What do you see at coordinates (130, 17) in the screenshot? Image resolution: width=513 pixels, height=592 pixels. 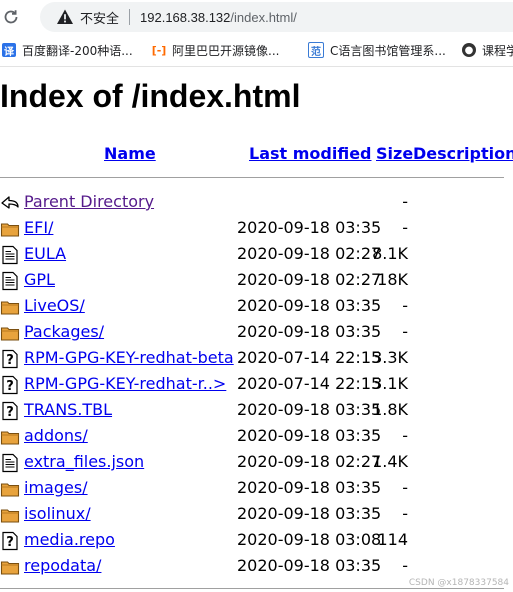 I see `url-divider` at bounding box center [130, 17].